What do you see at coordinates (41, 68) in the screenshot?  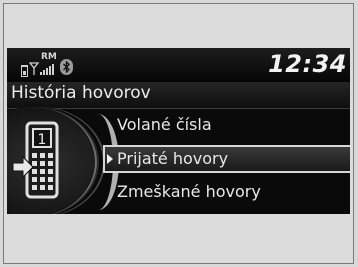 I see `signal-strength-icon` at bounding box center [41, 68].